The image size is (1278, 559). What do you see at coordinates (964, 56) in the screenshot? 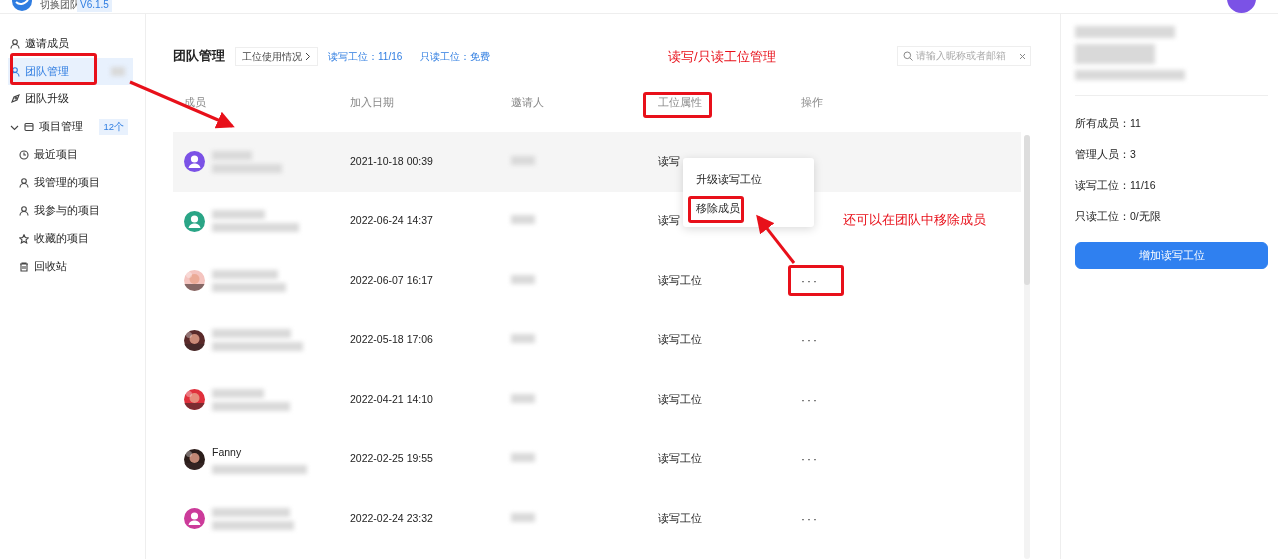
I see `search-field: 请输入昵称或者邮箱` at bounding box center [964, 56].